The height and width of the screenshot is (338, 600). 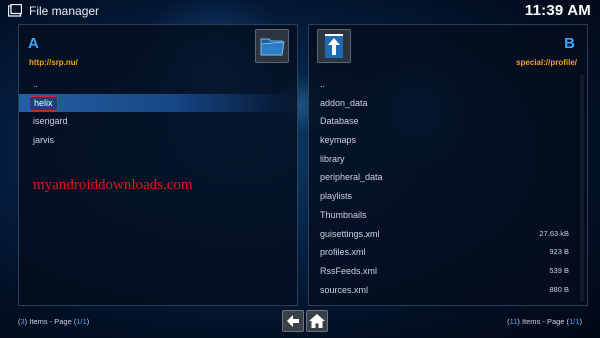 I want to click on window-title: File manager, so click(x=64, y=11).